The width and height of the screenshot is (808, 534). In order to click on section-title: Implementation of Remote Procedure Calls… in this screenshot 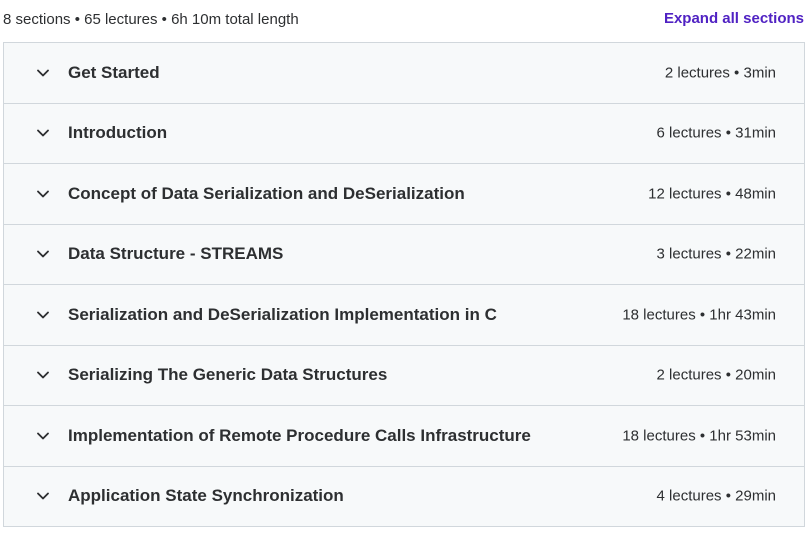, I will do `click(299, 435)`.